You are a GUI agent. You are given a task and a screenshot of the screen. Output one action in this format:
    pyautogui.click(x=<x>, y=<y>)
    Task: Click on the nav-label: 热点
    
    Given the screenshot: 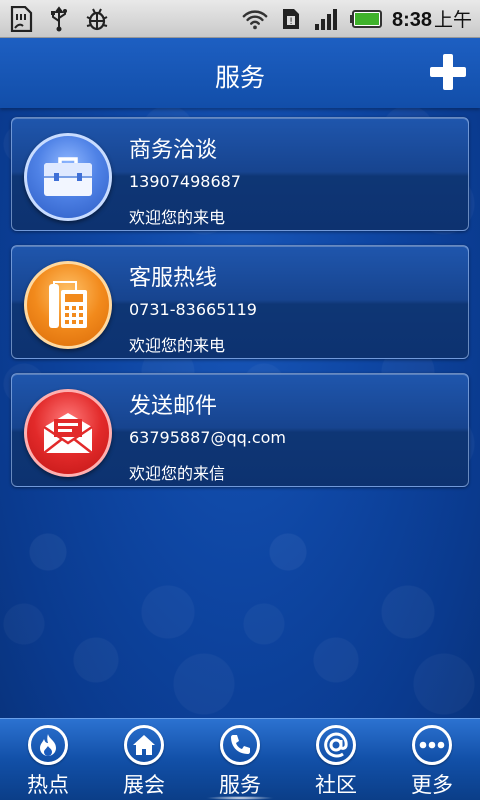 What is the action you would take?
    pyautogui.click(x=48, y=785)
    